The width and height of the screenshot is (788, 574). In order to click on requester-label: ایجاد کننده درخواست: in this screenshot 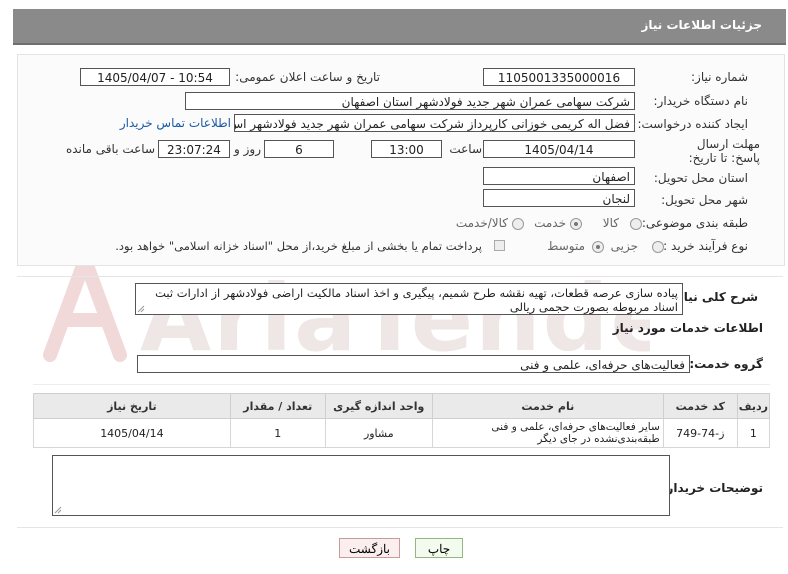, I will do `click(692, 124)`.